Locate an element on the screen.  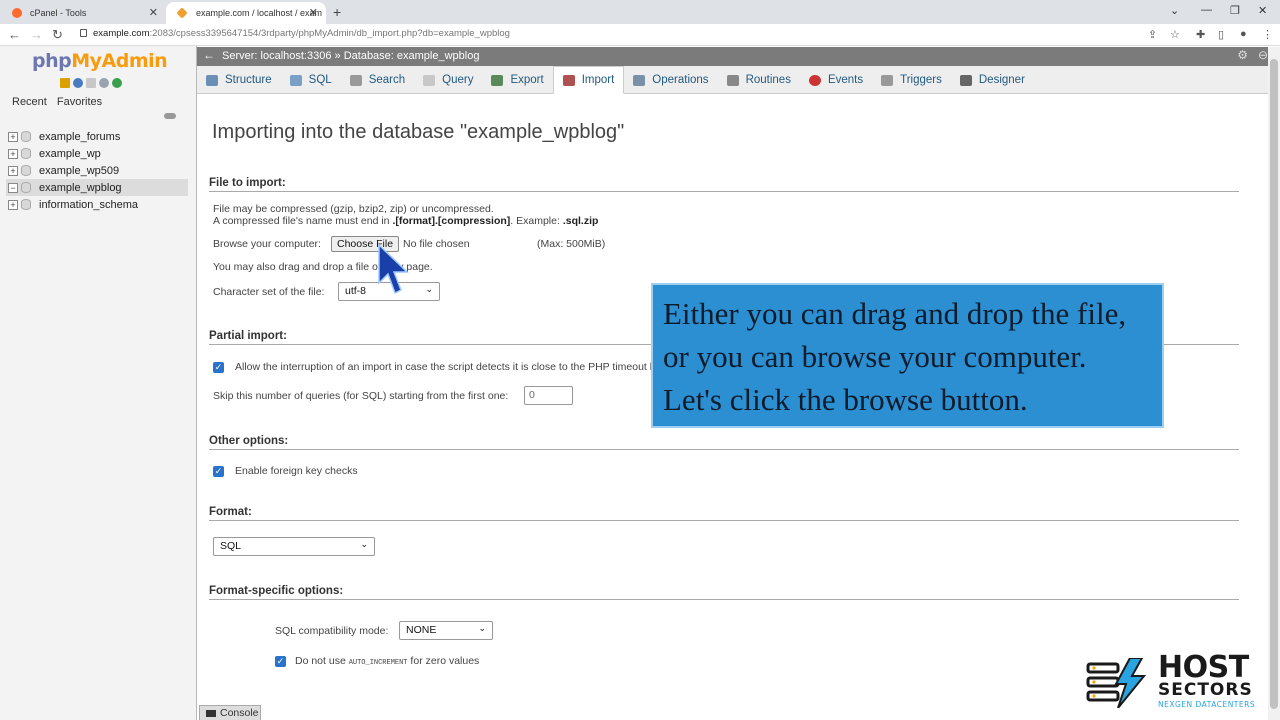
minimize-icon: — is located at coordinates (1206, 10).